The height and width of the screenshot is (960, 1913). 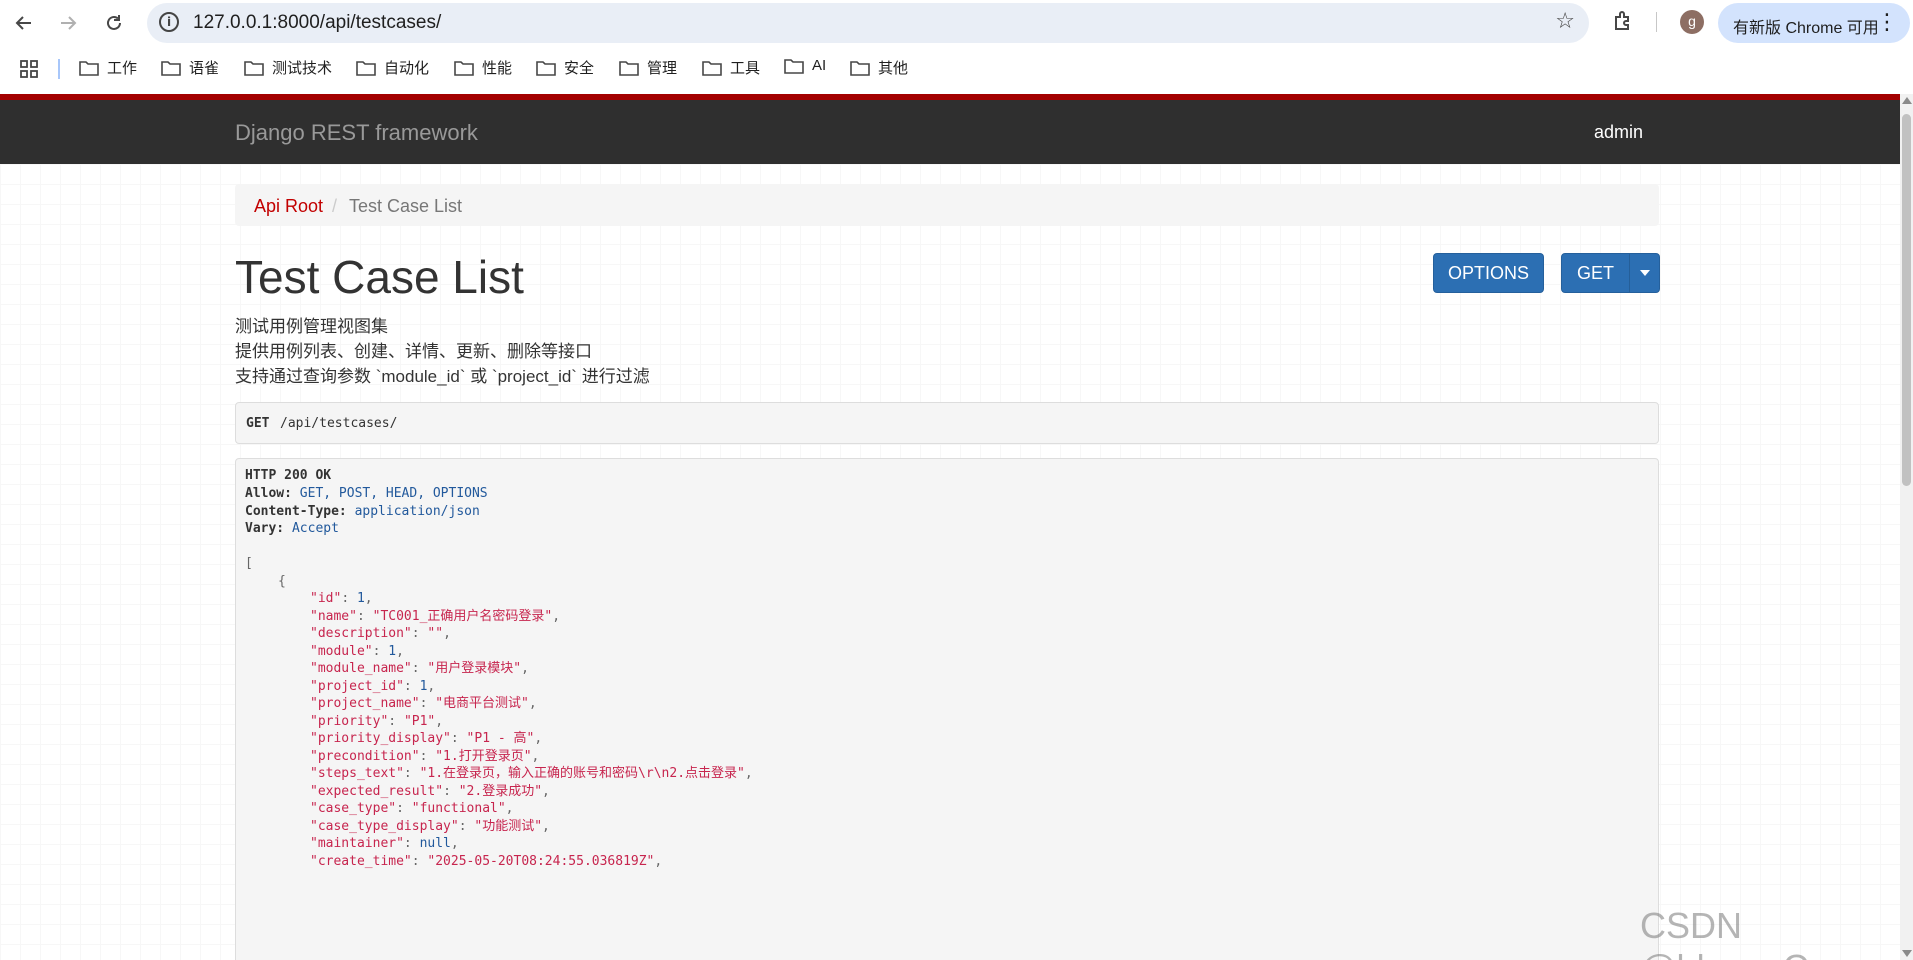 What do you see at coordinates (1618, 132) in the screenshot?
I see `user-menu: admin` at bounding box center [1618, 132].